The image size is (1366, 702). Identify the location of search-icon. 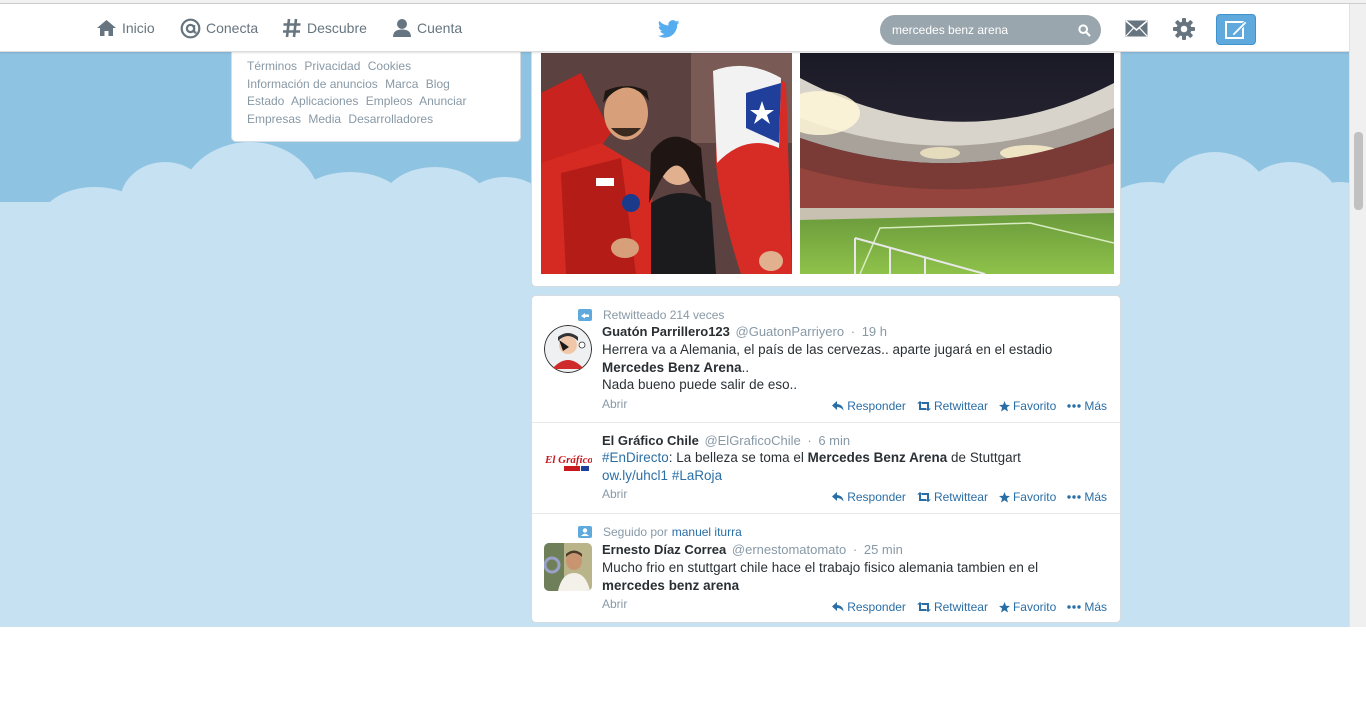
(1084, 30).